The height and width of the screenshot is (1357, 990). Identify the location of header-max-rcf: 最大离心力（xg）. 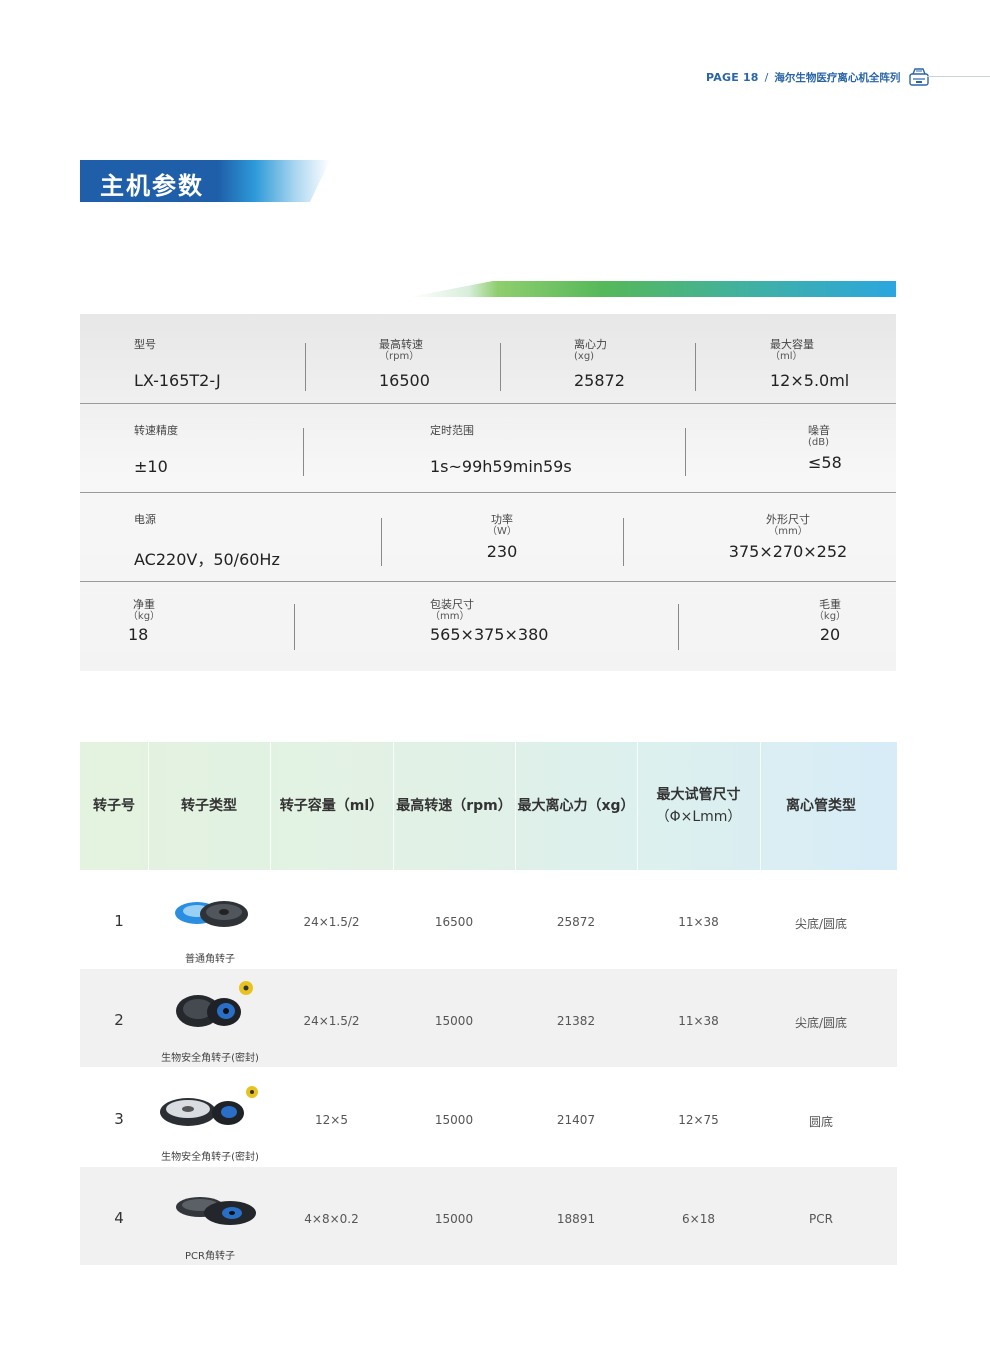
(576, 806).